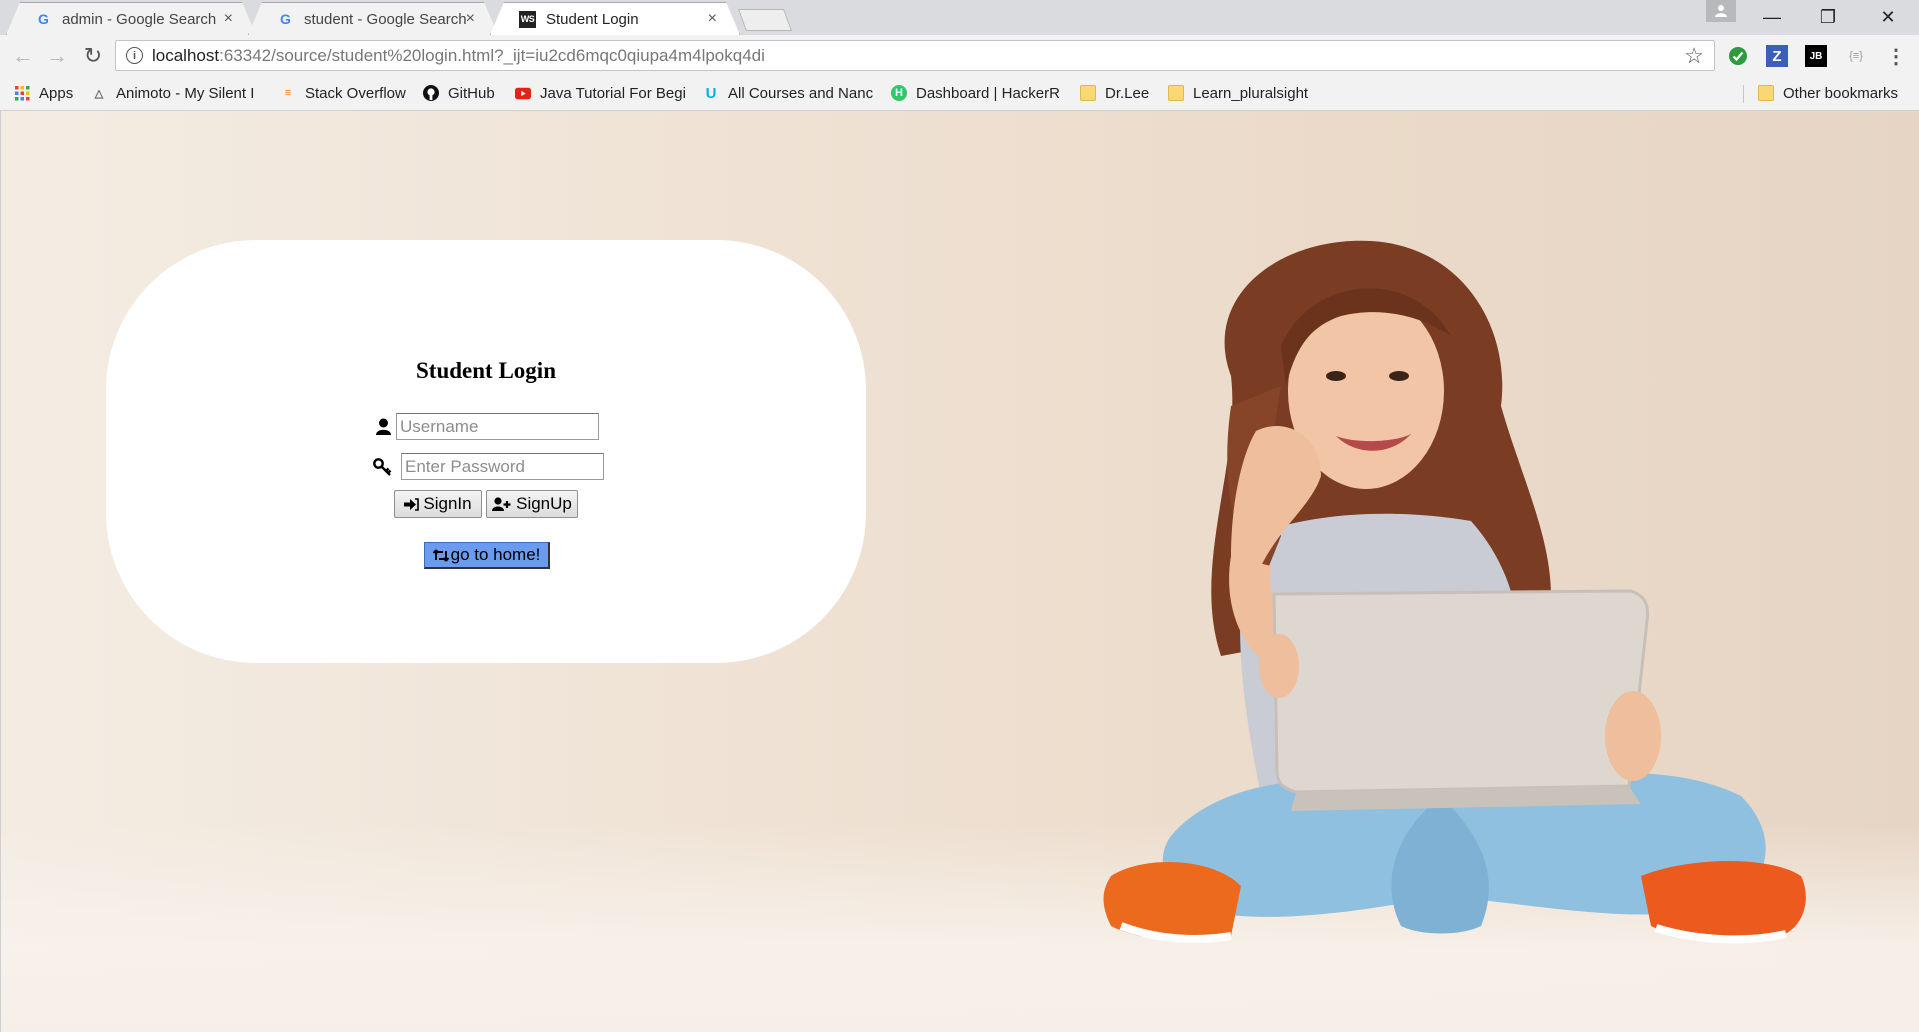 The width and height of the screenshot is (1919, 1032). Describe the element at coordinates (1777, 56) in the screenshot. I see `zotero-extension-icon: Z` at that location.